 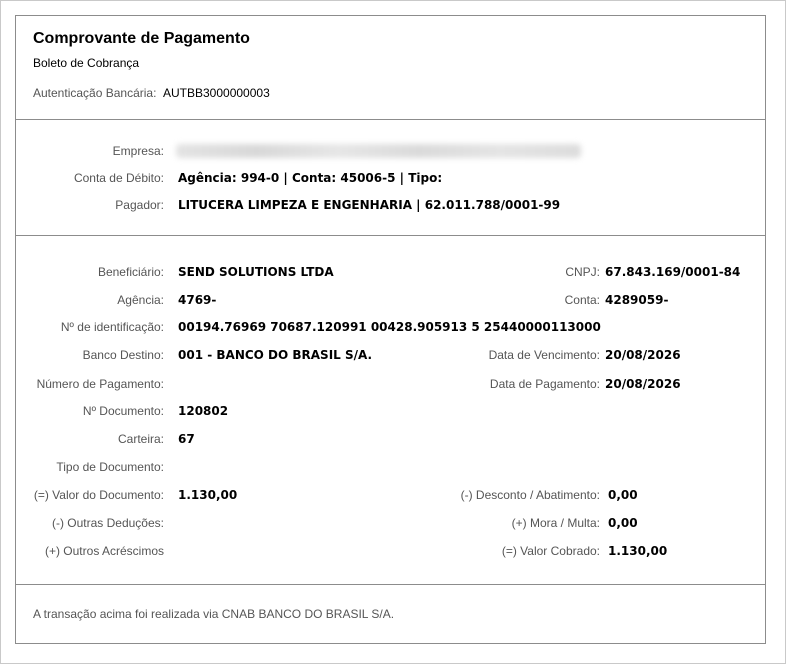 I want to click on pagador-label: Pagador:, so click(x=139, y=205).